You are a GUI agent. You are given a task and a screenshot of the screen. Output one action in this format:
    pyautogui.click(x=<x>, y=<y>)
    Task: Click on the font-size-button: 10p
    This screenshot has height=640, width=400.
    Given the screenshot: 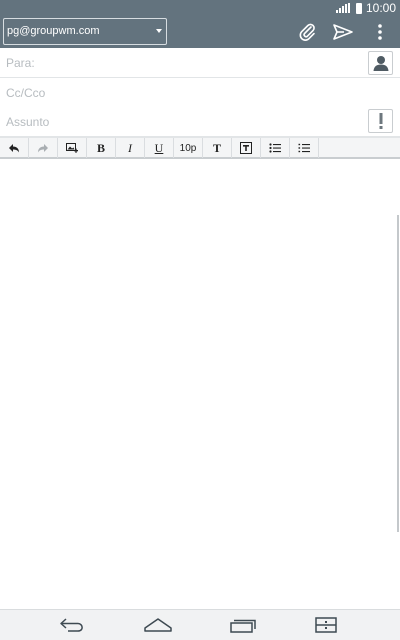 What is the action you would take?
    pyautogui.click(x=188, y=148)
    